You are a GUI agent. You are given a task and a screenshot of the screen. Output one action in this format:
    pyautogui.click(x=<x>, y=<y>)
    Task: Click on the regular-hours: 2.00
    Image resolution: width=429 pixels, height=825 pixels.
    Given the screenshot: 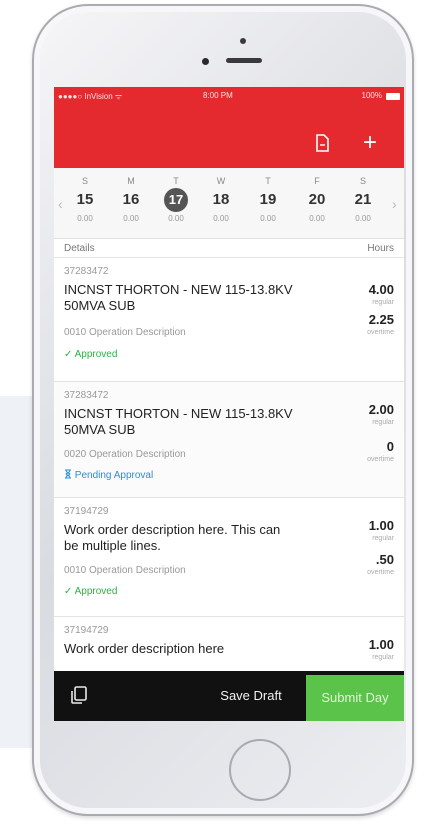 What is the action you would take?
    pyautogui.click(x=381, y=409)
    